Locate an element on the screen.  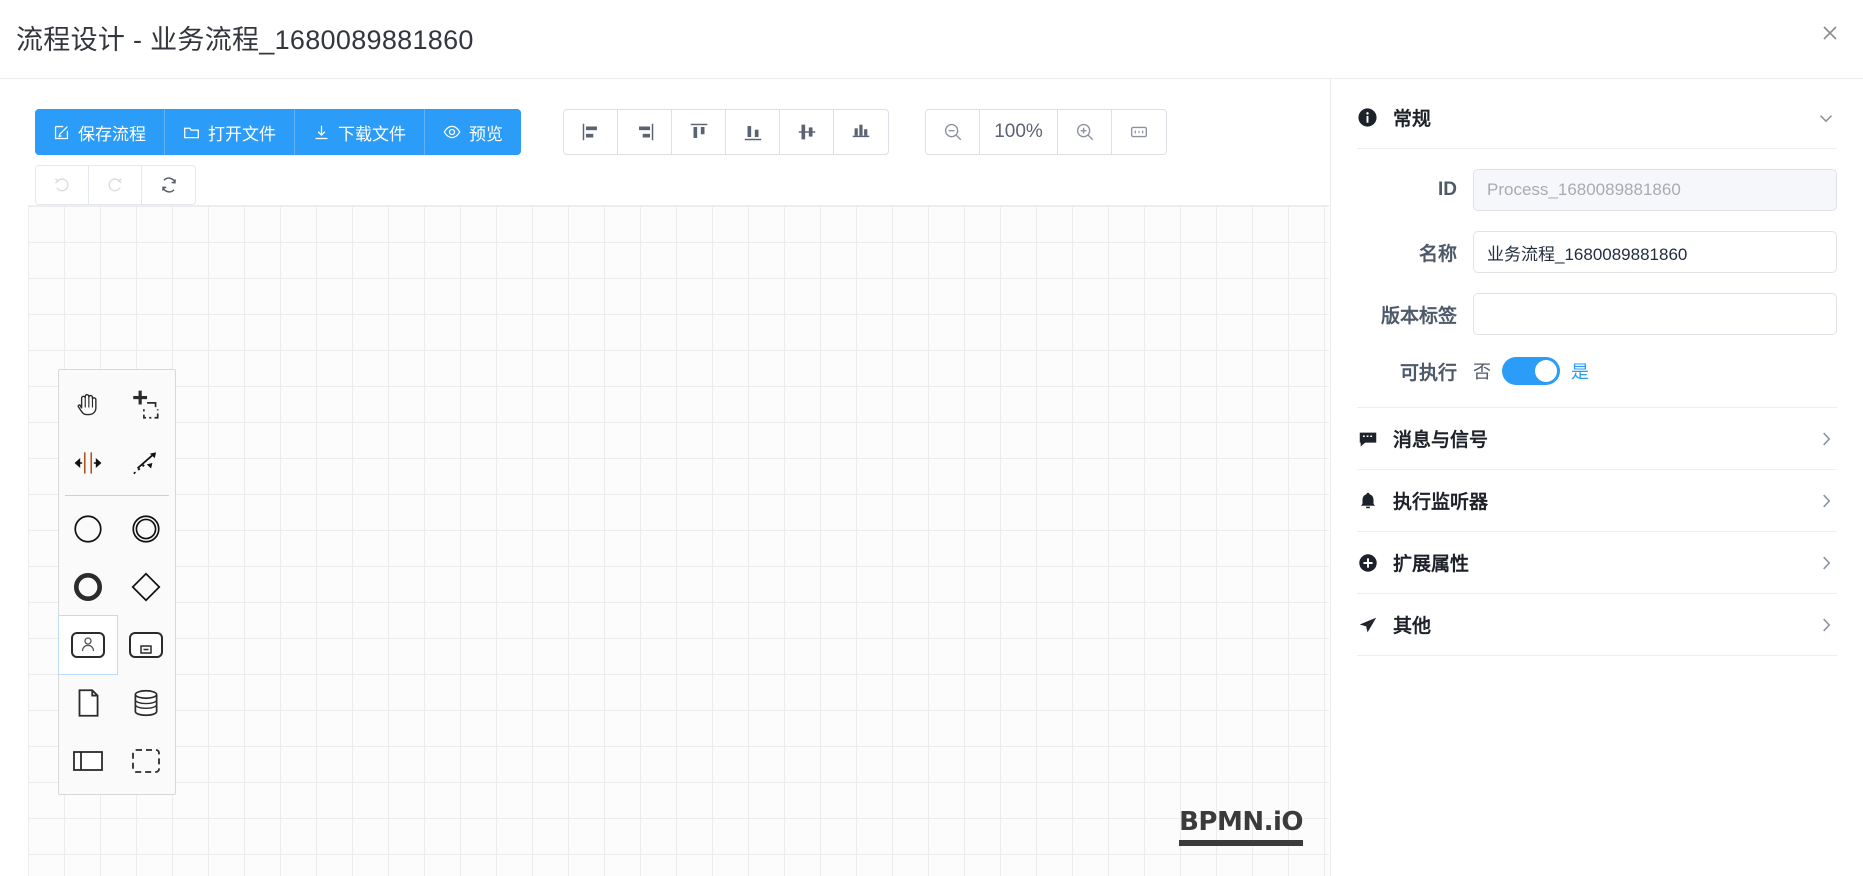
section-other: 其他 is located at coordinates (1597, 625).